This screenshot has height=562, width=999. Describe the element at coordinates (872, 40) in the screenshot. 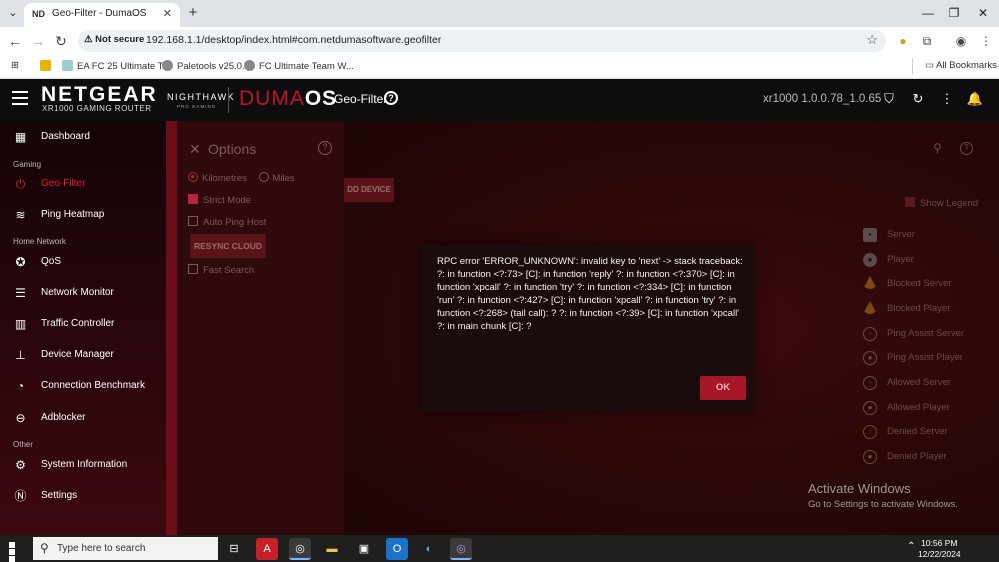

I see `bookmark-star-icon: ☆` at that location.